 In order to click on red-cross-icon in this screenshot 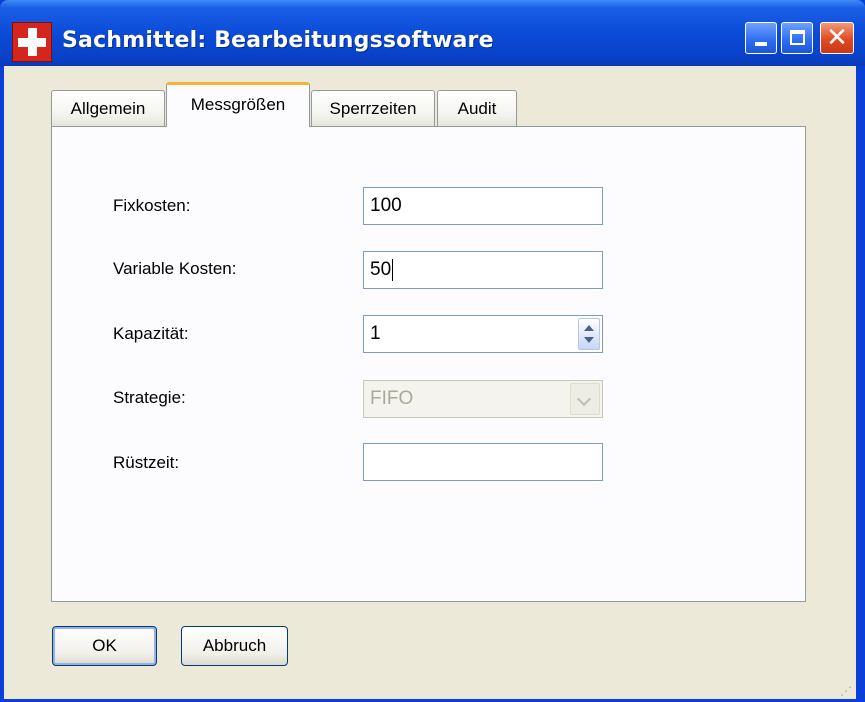, I will do `click(32, 42)`.